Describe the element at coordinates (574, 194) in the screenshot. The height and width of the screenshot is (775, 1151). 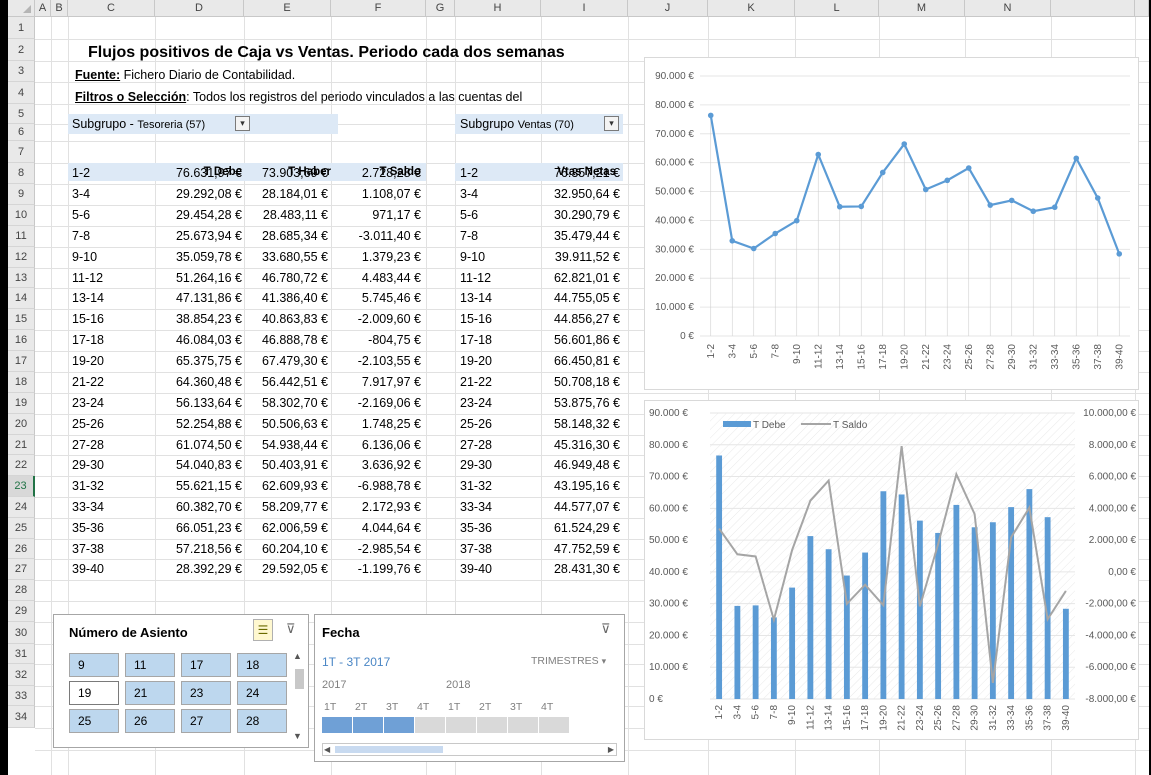
I see `table2-cell-v: 32.950,64 €` at that location.